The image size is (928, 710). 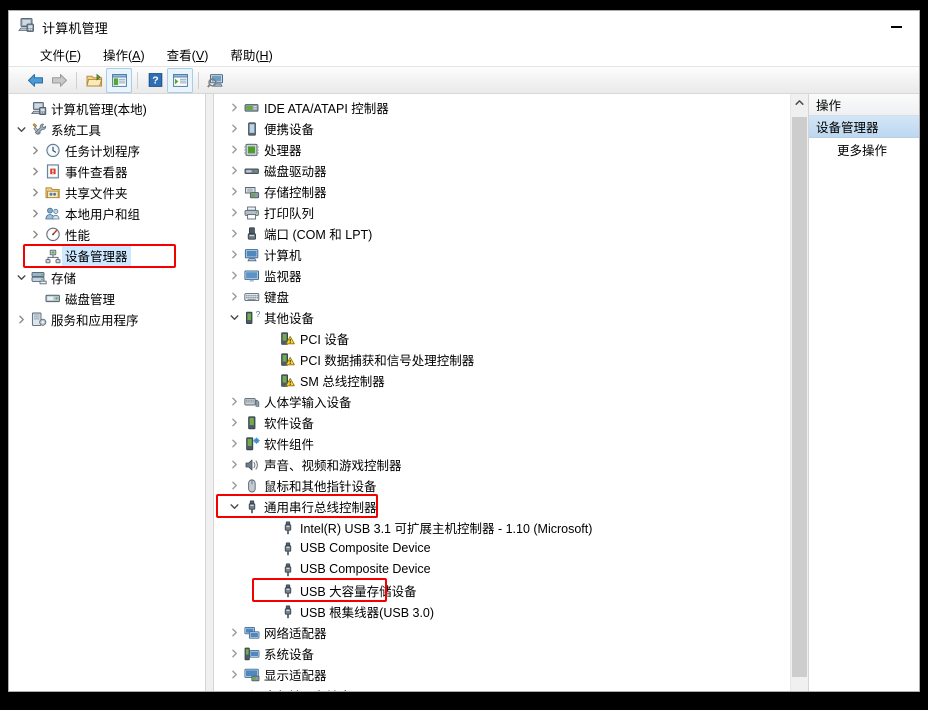 What do you see at coordinates (502, 401) in the screenshot?
I see `device-node-human-interface-devices: 人体学输入设备` at bounding box center [502, 401].